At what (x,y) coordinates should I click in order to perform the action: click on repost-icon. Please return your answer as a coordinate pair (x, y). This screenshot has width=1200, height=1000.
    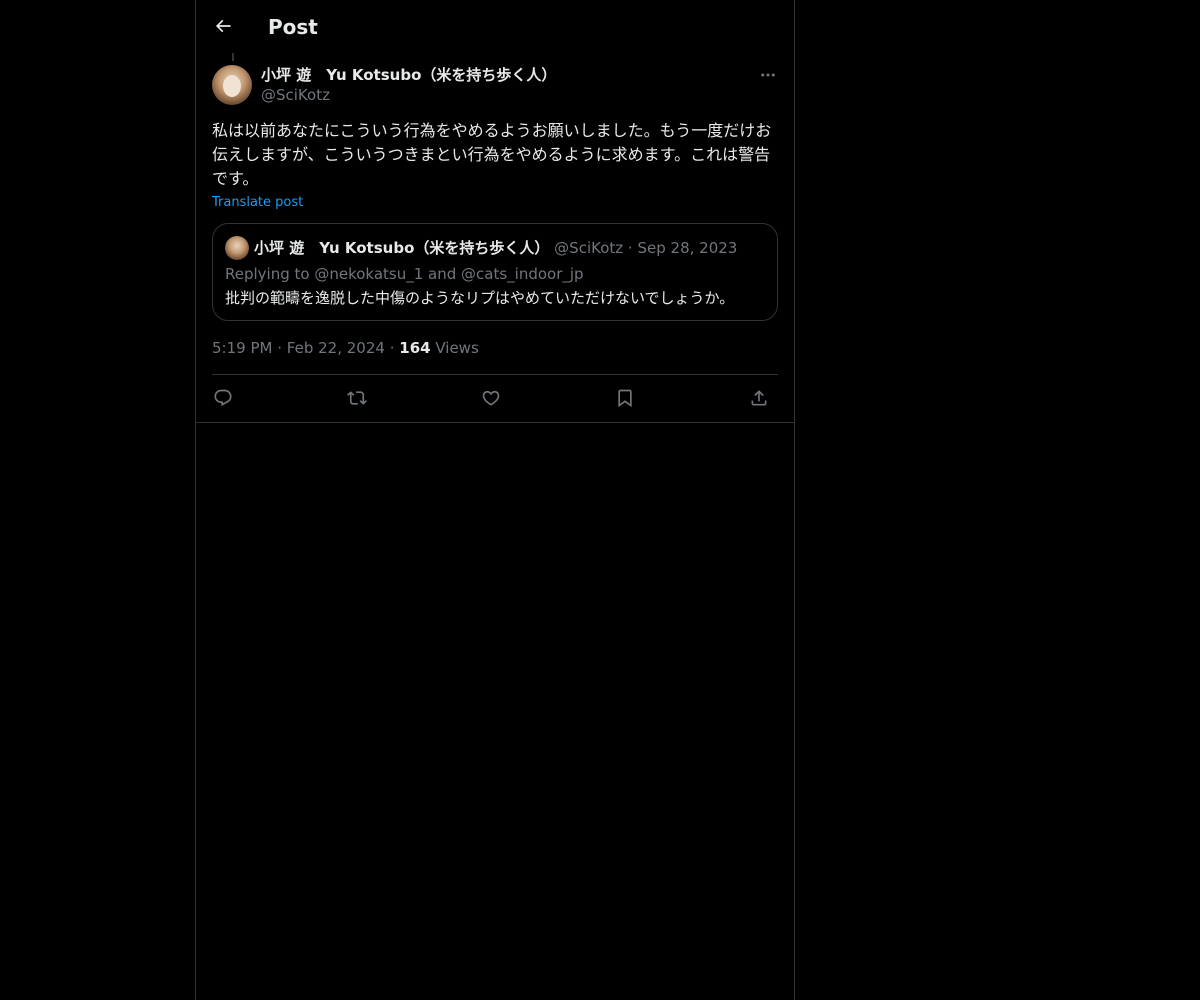
    Looking at the image, I should click on (357, 398).